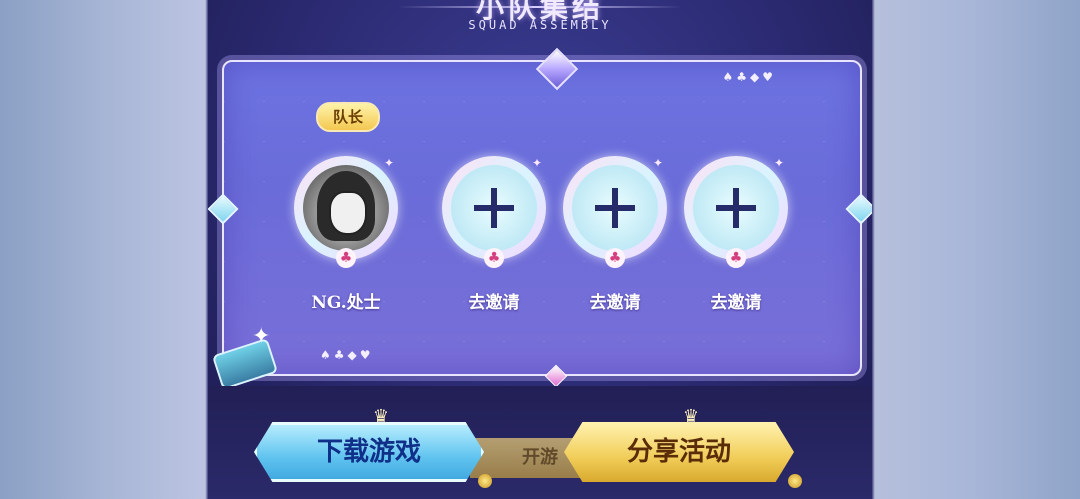 Image resolution: width=1080 pixels, height=499 pixels. What do you see at coordinates (494, 300) in the screenshot?
I see `invite-link-1: 去邀请` at bounding box center [494, 300].